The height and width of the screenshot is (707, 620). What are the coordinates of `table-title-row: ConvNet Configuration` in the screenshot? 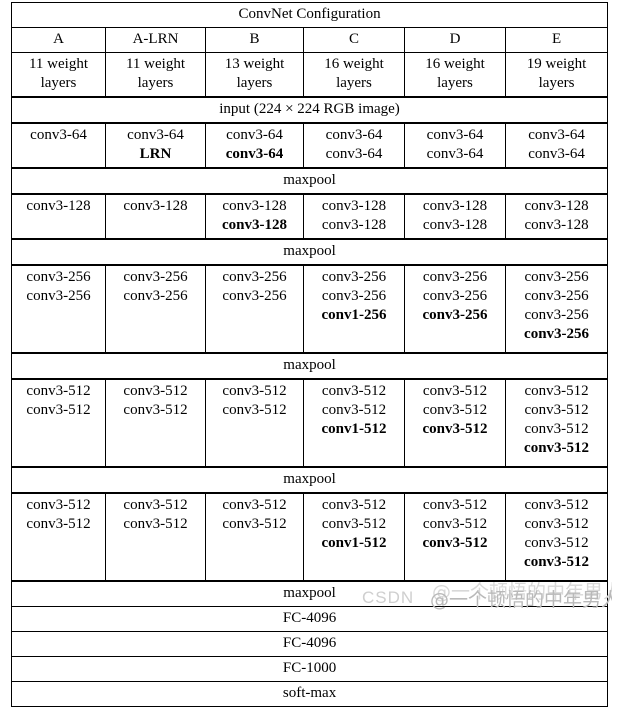 It's located at (309, 15).